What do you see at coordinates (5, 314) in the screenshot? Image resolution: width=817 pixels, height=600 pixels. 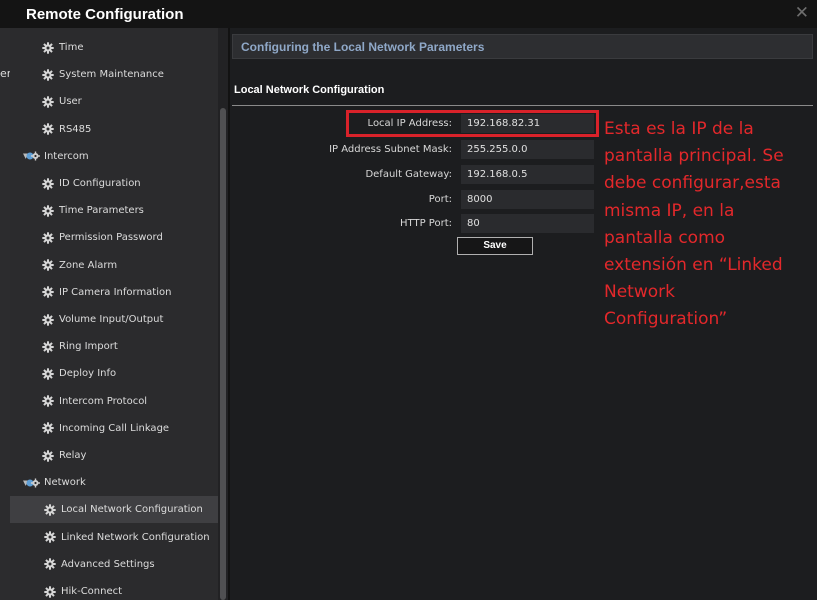 I see `background-window-edge` at bounding box center [5, 314].